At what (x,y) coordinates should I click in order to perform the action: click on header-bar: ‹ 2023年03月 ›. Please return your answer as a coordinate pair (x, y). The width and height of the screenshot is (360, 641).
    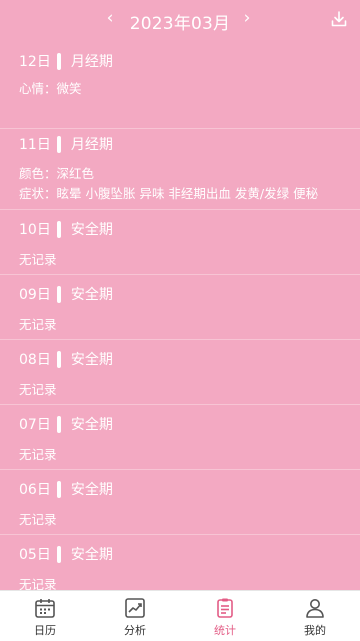
    Looking at the image, I should click on (180, 19).